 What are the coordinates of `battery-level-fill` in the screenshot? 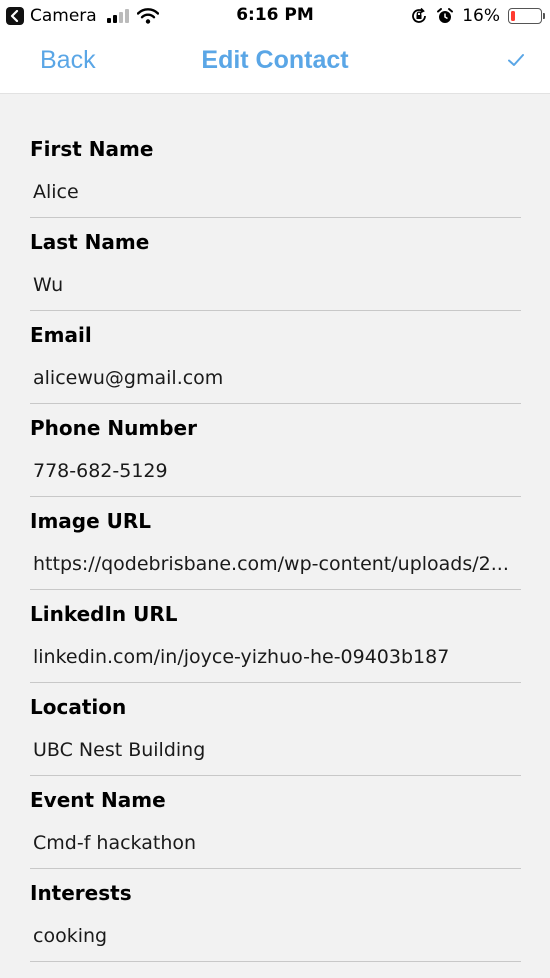 It's located at (513, 16).